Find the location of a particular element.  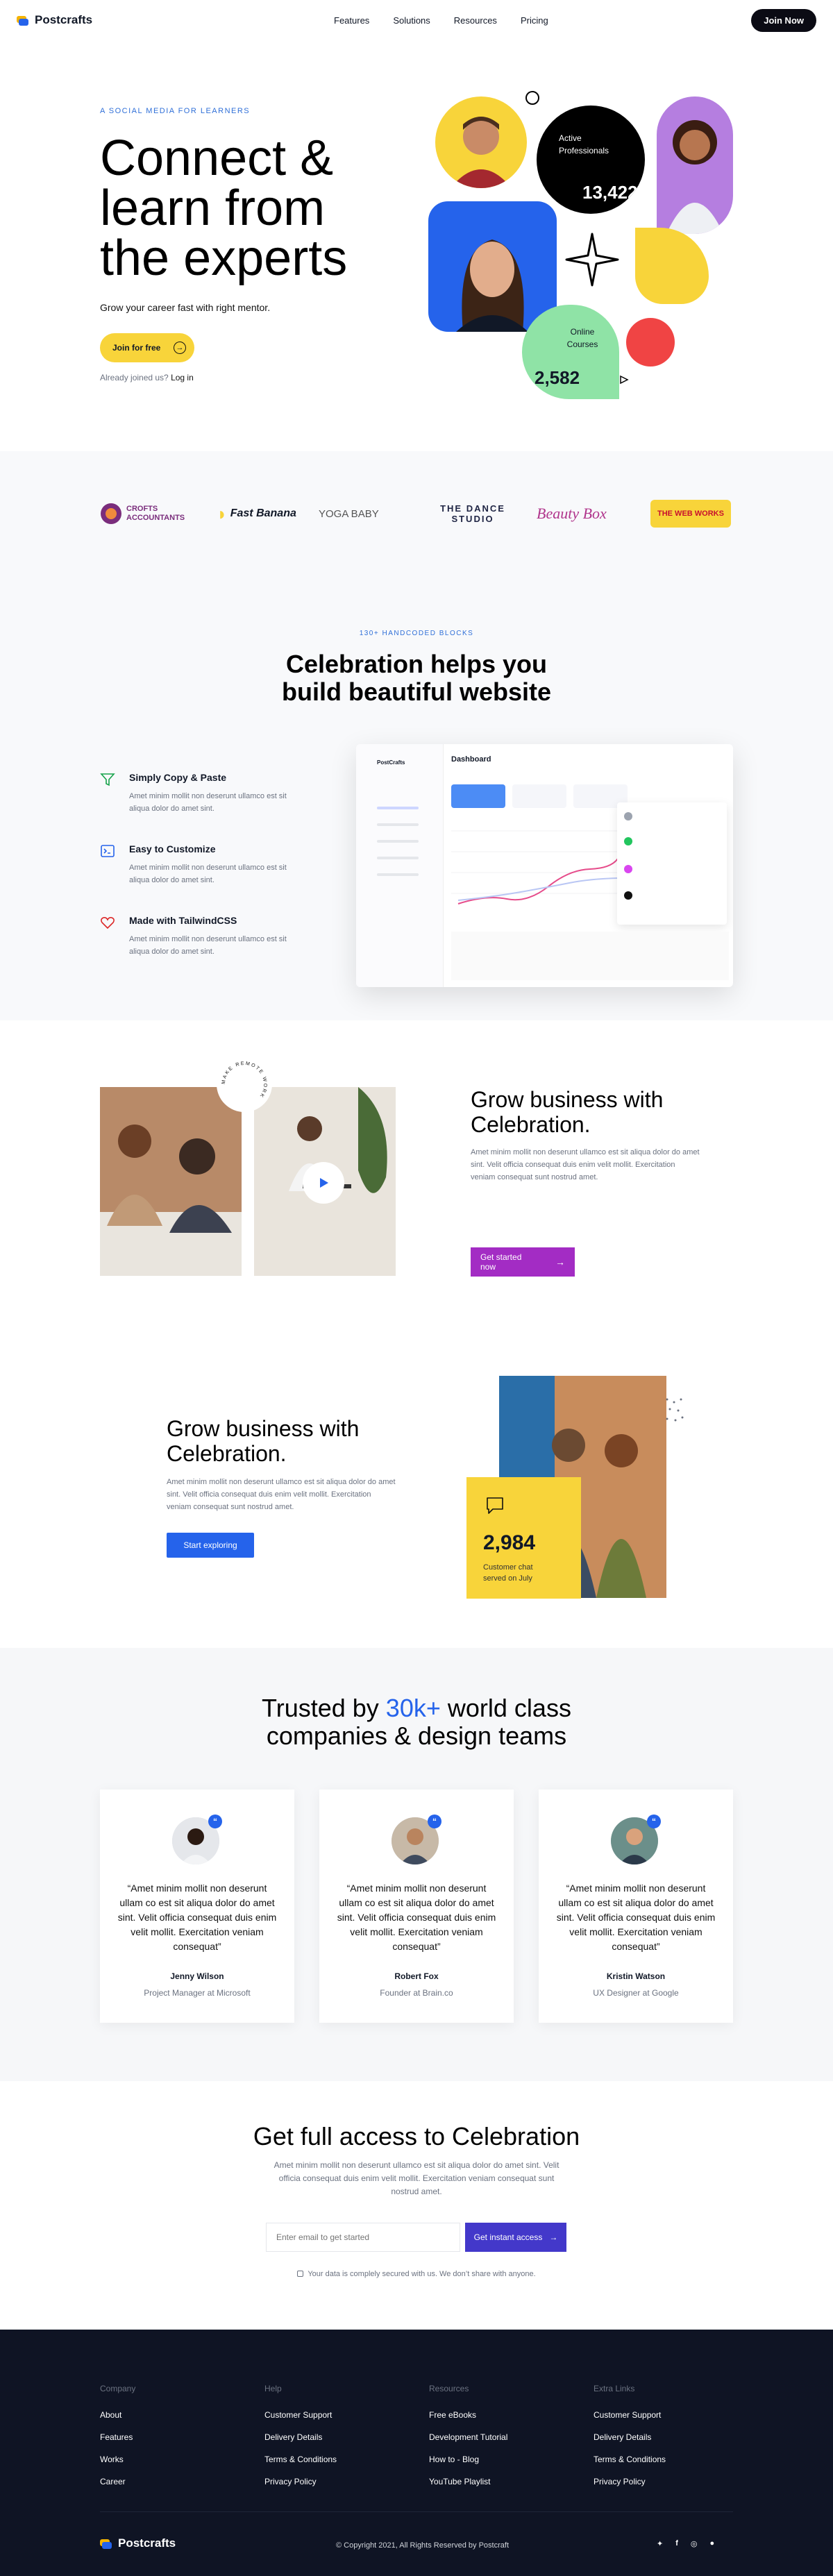

lock-icon is located at coordinates (300, 2274).